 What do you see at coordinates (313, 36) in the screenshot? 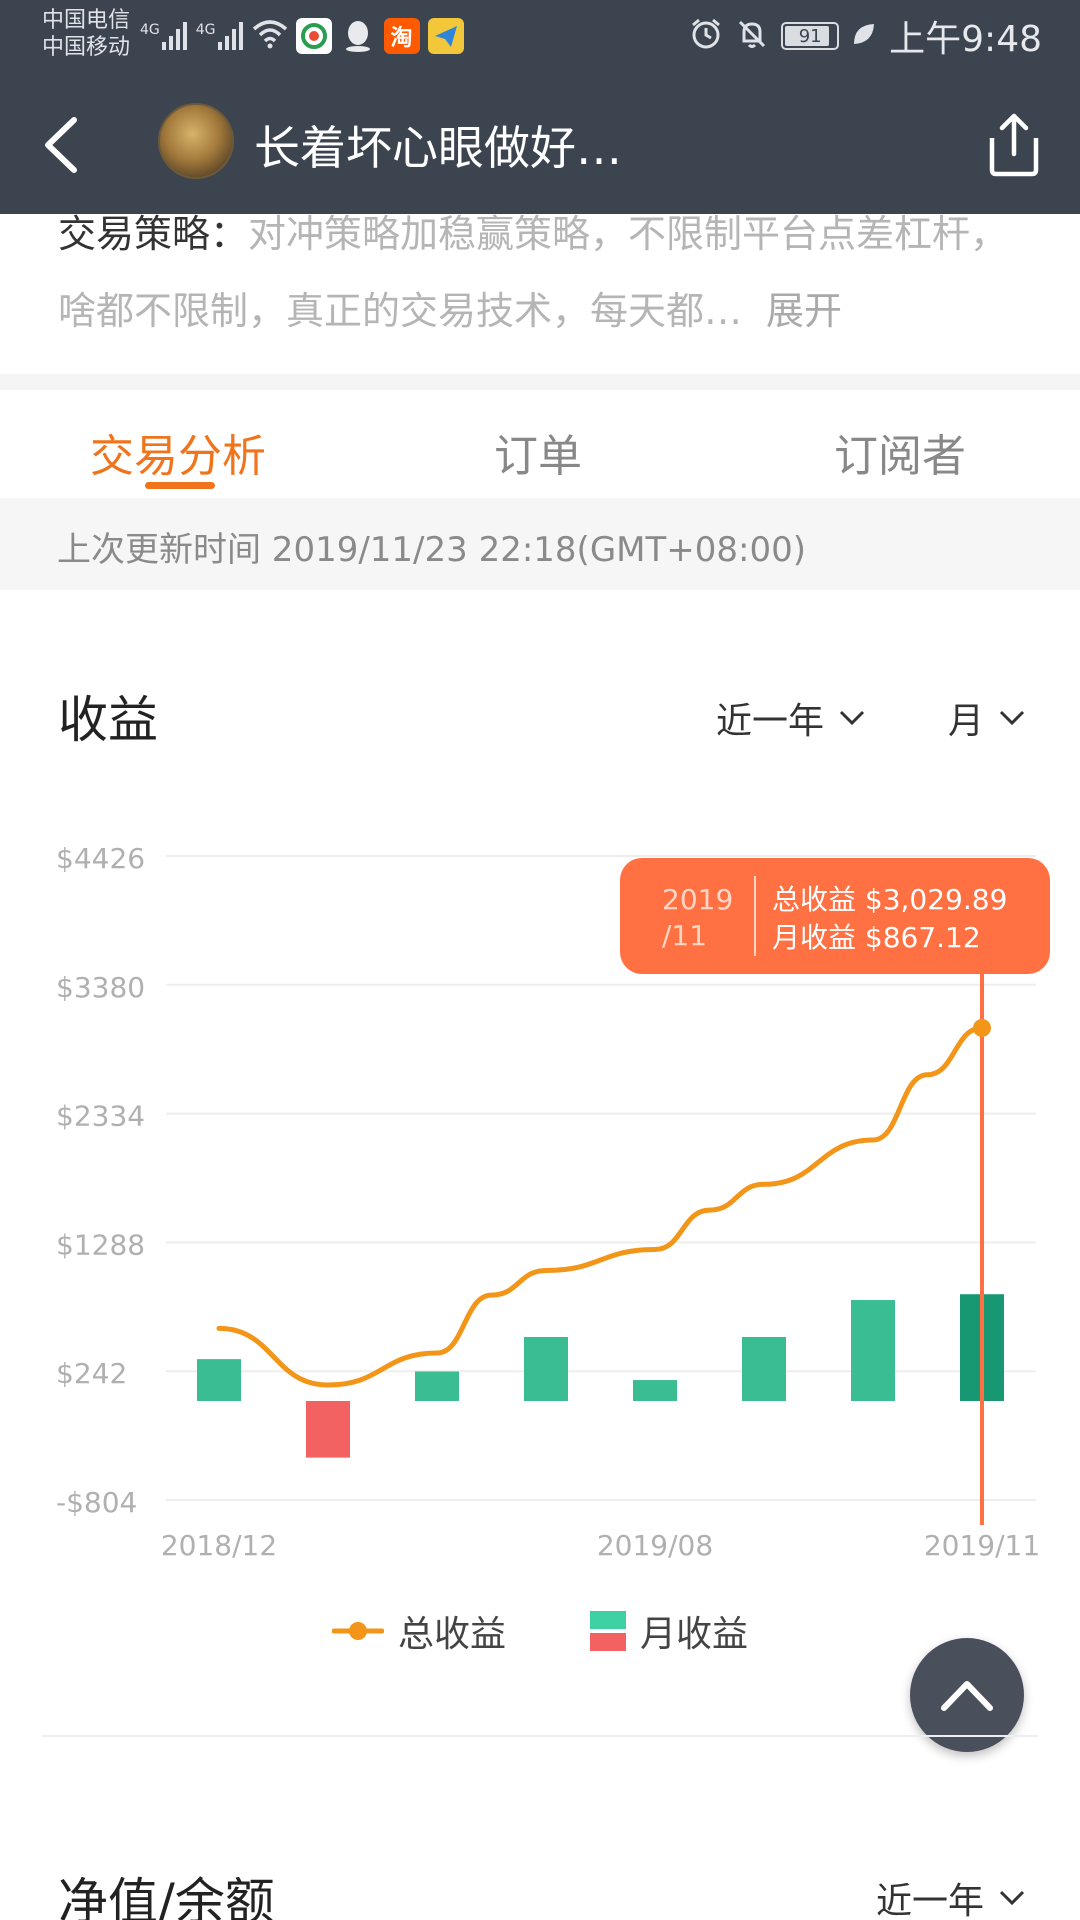
I see `browser-icon` at bounding box center [313, 36].